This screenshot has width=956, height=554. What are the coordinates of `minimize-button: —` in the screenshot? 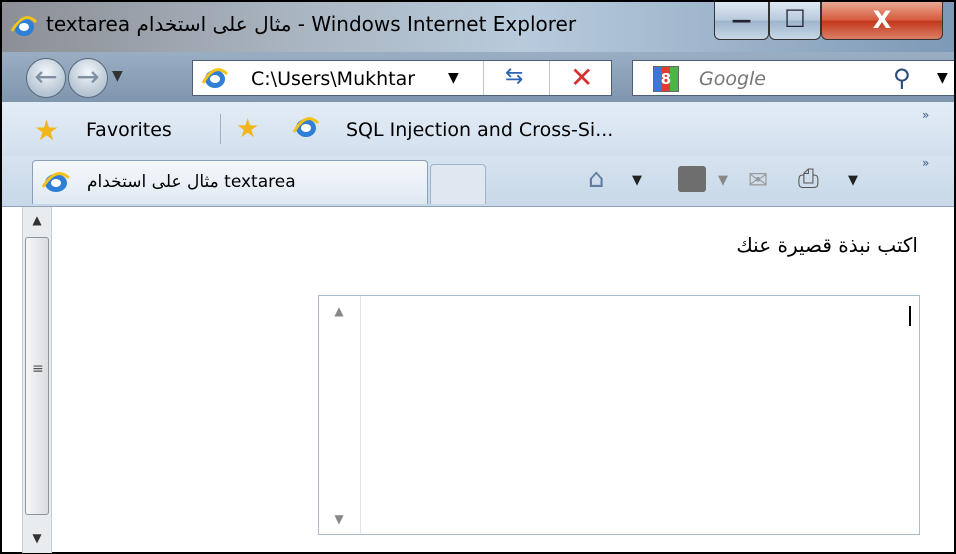 It's located at (741, 21).